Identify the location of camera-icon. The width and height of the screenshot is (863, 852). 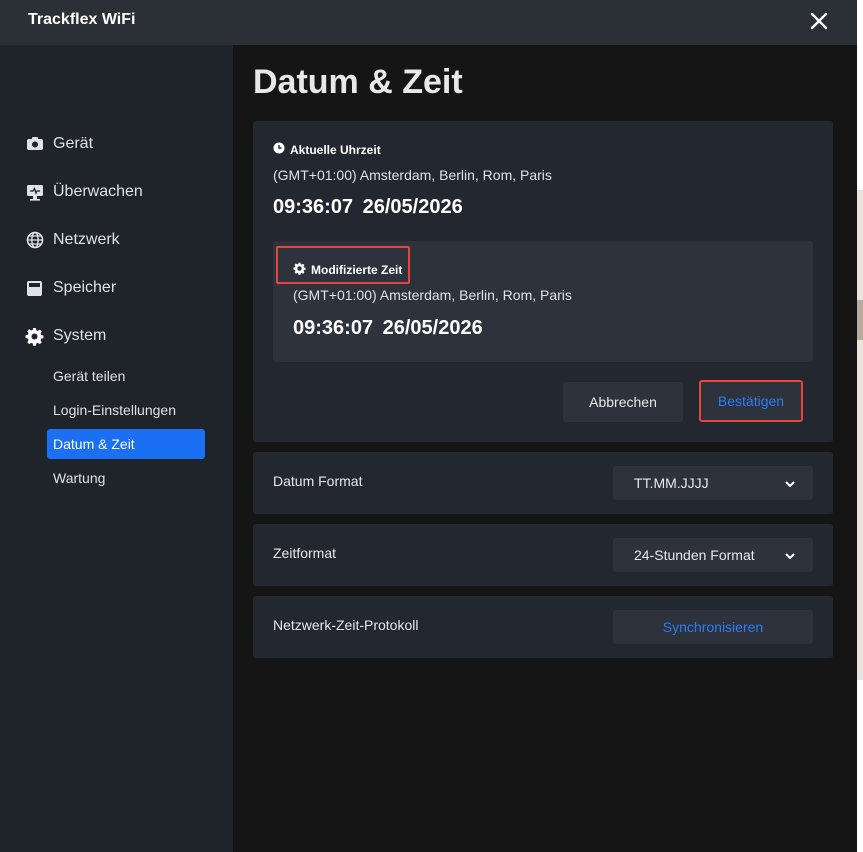
(34, 144).